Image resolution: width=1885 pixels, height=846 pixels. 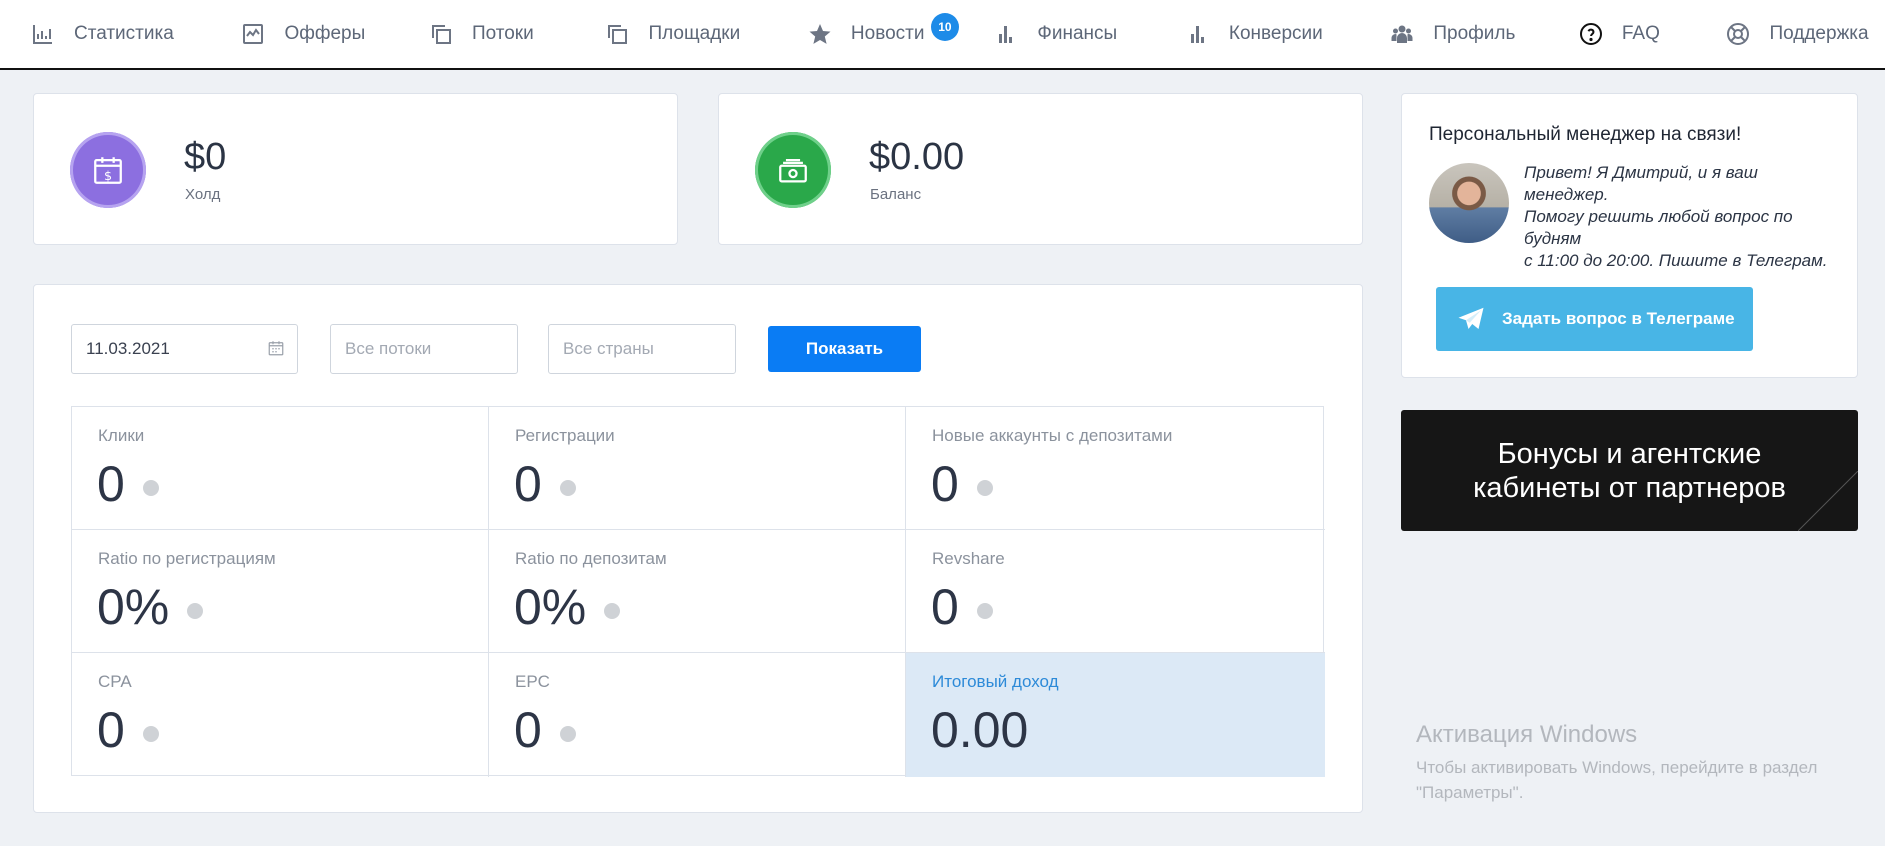 I want to click on line-chart-icon, so click(x=253, y=34).